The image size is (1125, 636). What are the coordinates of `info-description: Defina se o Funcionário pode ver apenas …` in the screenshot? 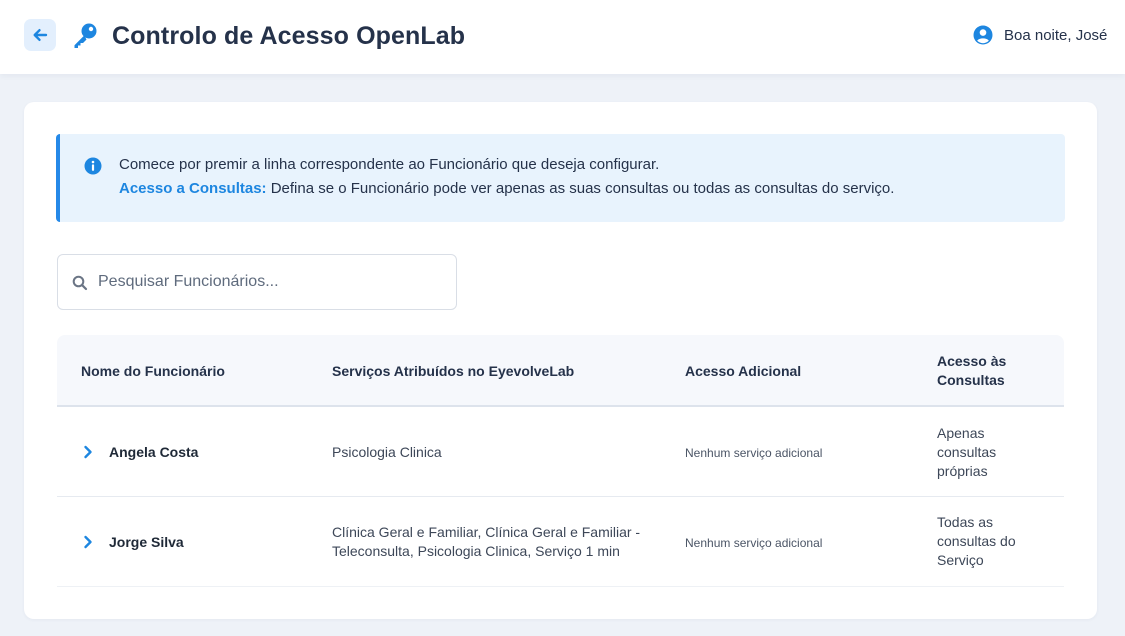 It's located at (580, 188).